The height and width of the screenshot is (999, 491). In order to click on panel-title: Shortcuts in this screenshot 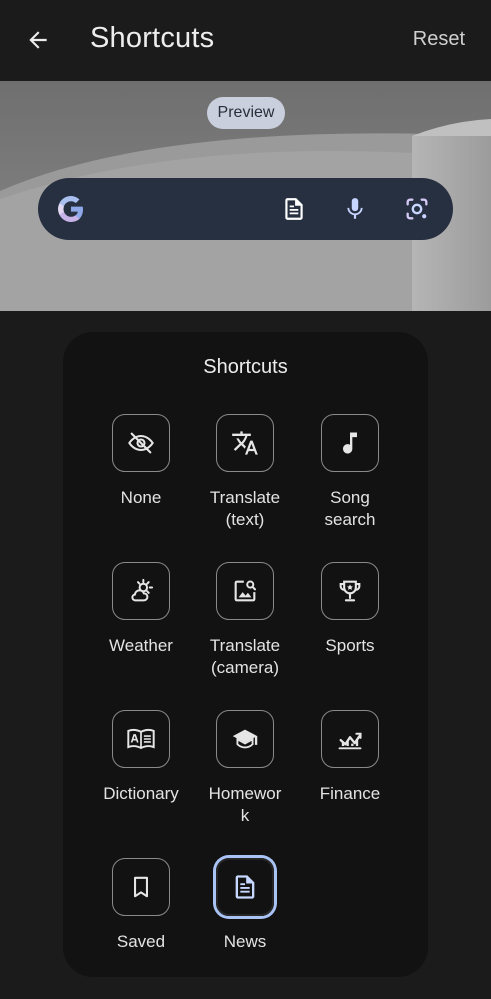, I will do `click(245, 367)`.